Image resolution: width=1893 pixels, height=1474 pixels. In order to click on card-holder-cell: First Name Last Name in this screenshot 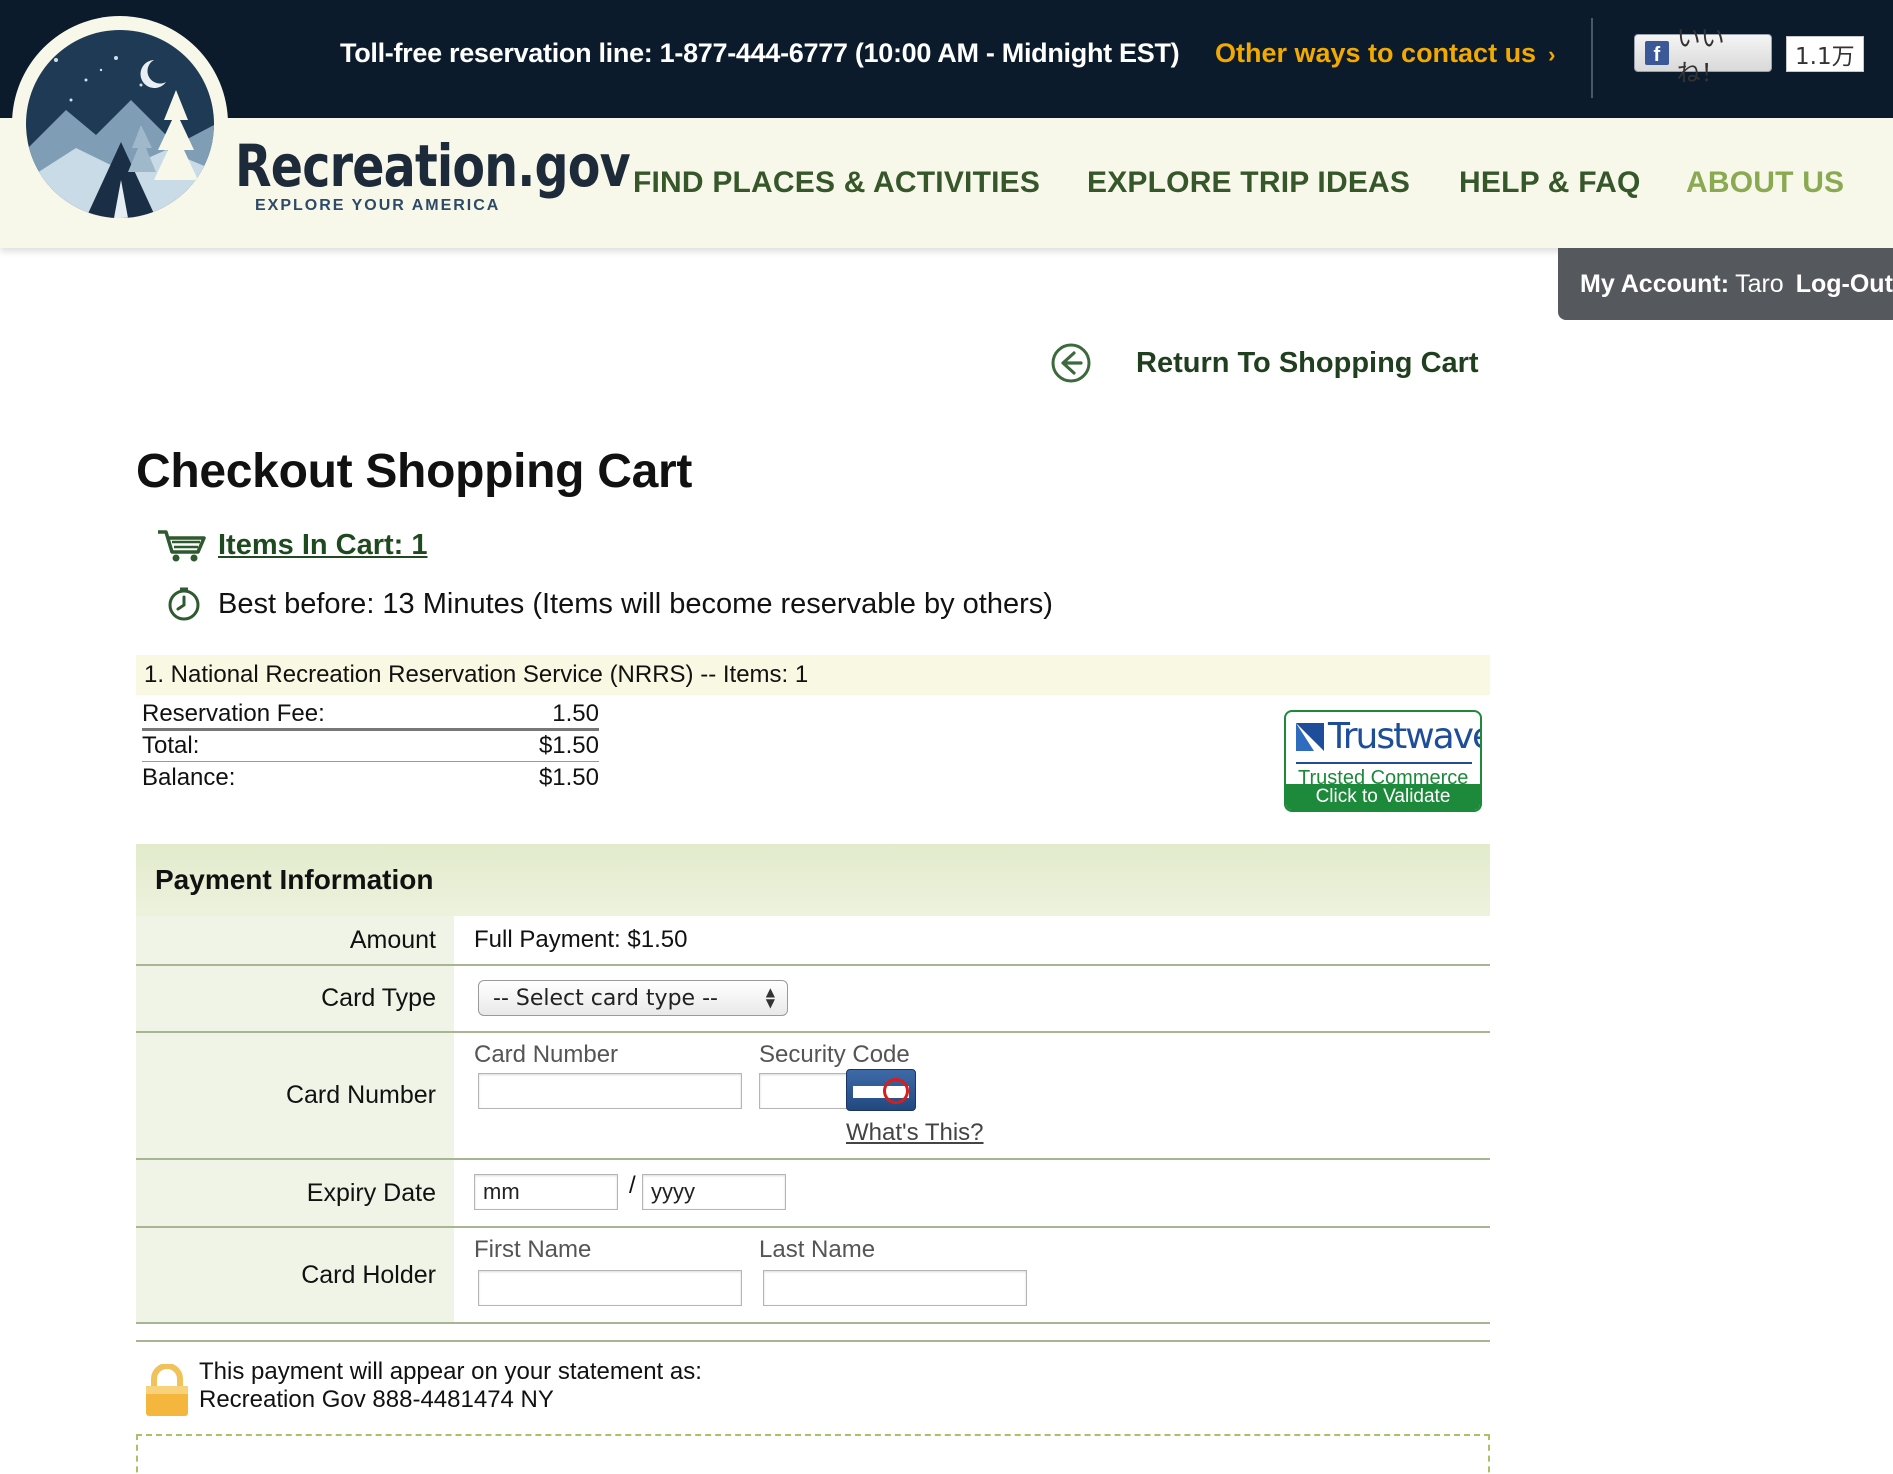, I will do `click(972, 1275)`.